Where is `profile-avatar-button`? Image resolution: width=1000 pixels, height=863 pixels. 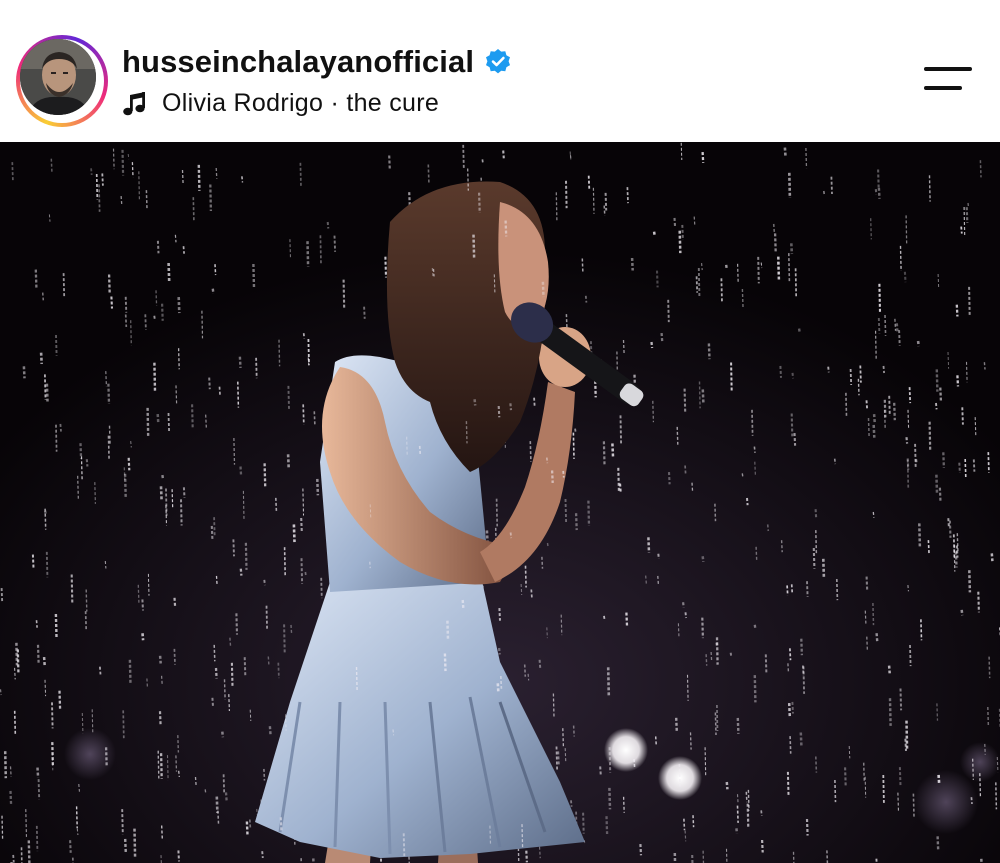
profile-avatar-button is located at coordinates (62, 81).